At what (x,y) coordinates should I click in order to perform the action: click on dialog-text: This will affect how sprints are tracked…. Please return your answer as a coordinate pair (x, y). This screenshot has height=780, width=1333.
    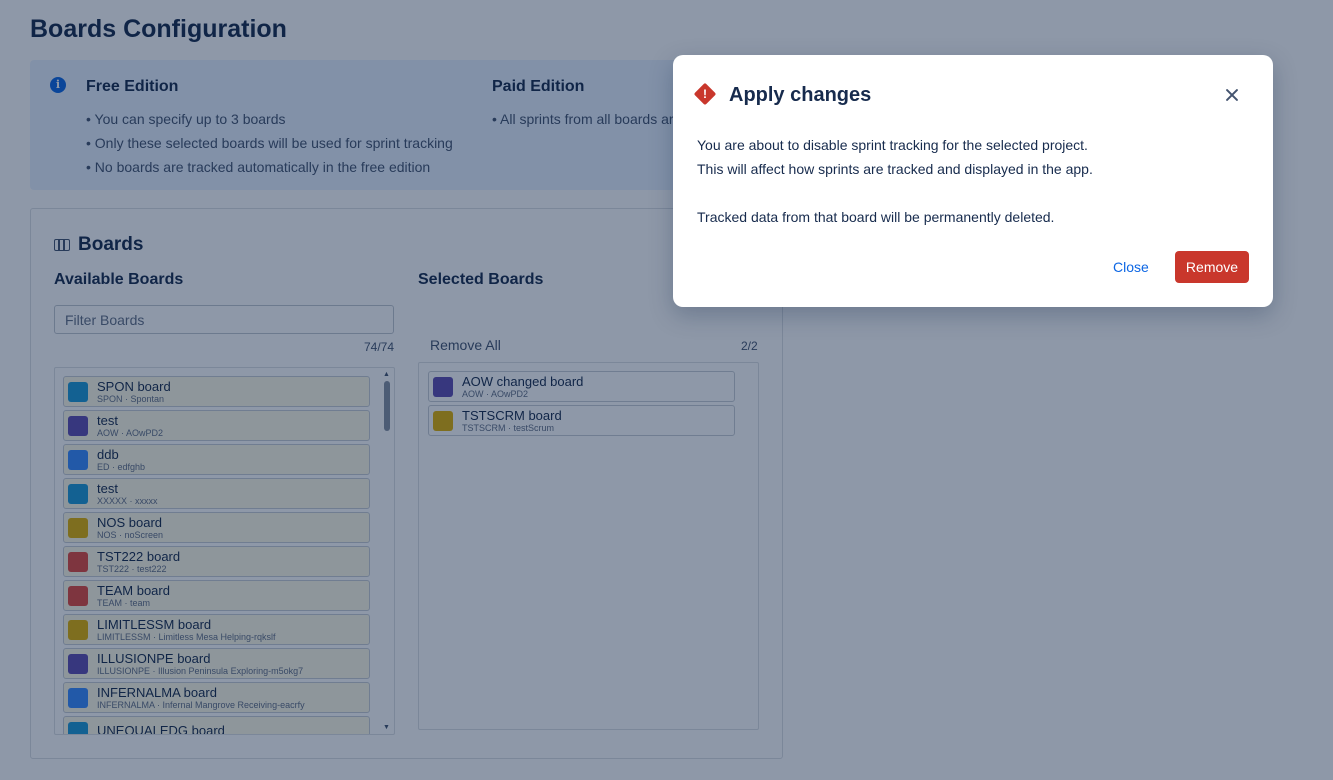
    Looking at the image, I should click on (895, 169).